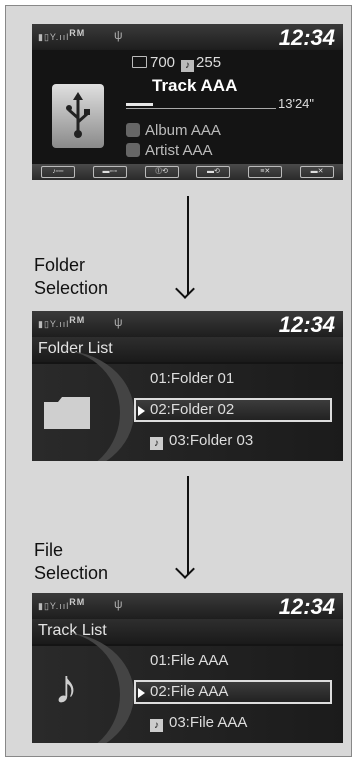 This screenshot has width=359, height=762. Describe the element at coordinates (83, 687) in the screenshot. I see `selector-dial` at that location.